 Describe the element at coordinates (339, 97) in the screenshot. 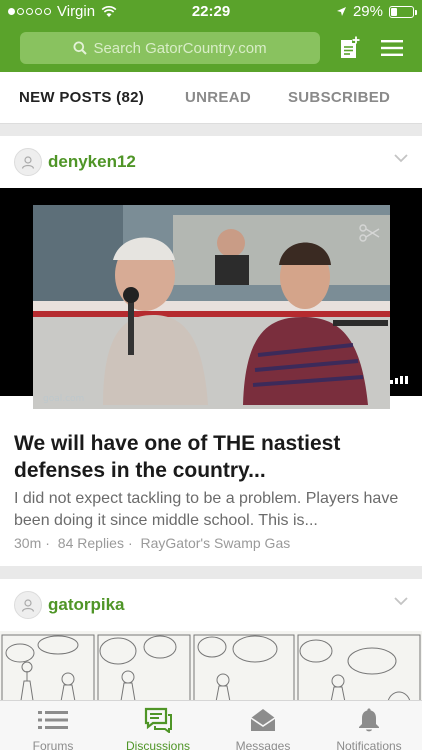

I see `tab-subscribed: SUBSCRIBED` at that location.